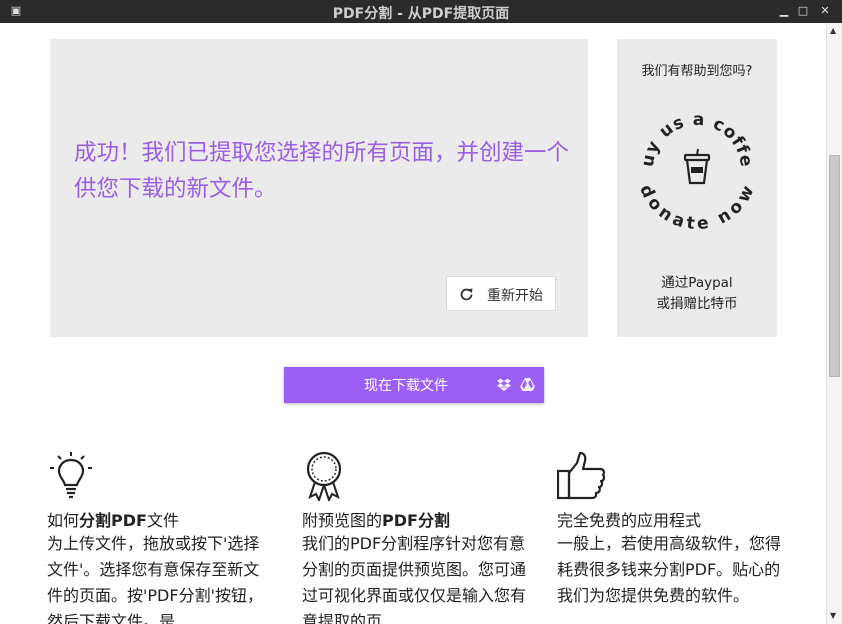  I want to click on paypal-line2: 或捐赠比特币, so click(697, 304).